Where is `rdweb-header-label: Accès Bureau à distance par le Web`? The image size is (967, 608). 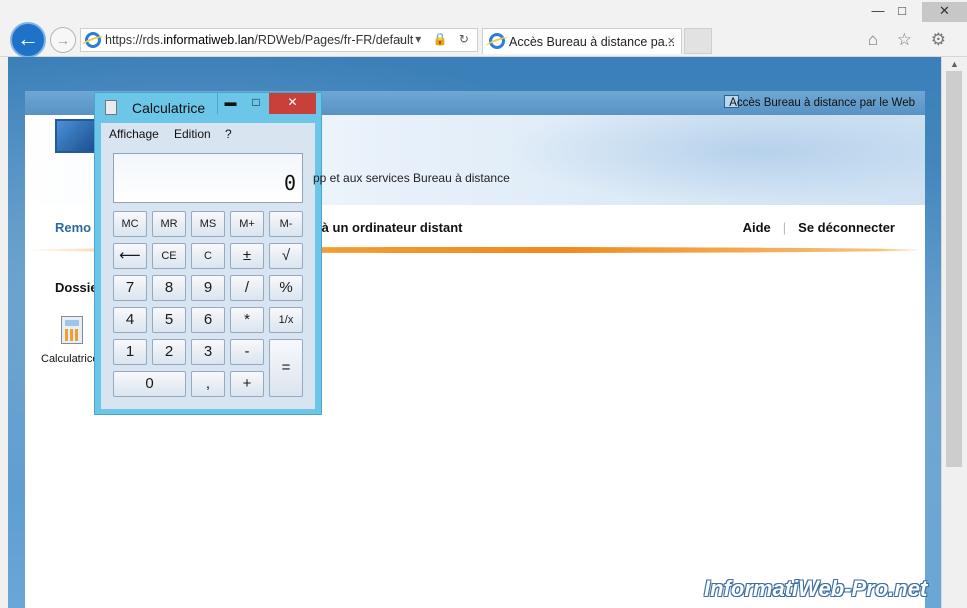
rdweb-header-label: Accès Bureau à distance par le Web is located at coordinates (822, 103).